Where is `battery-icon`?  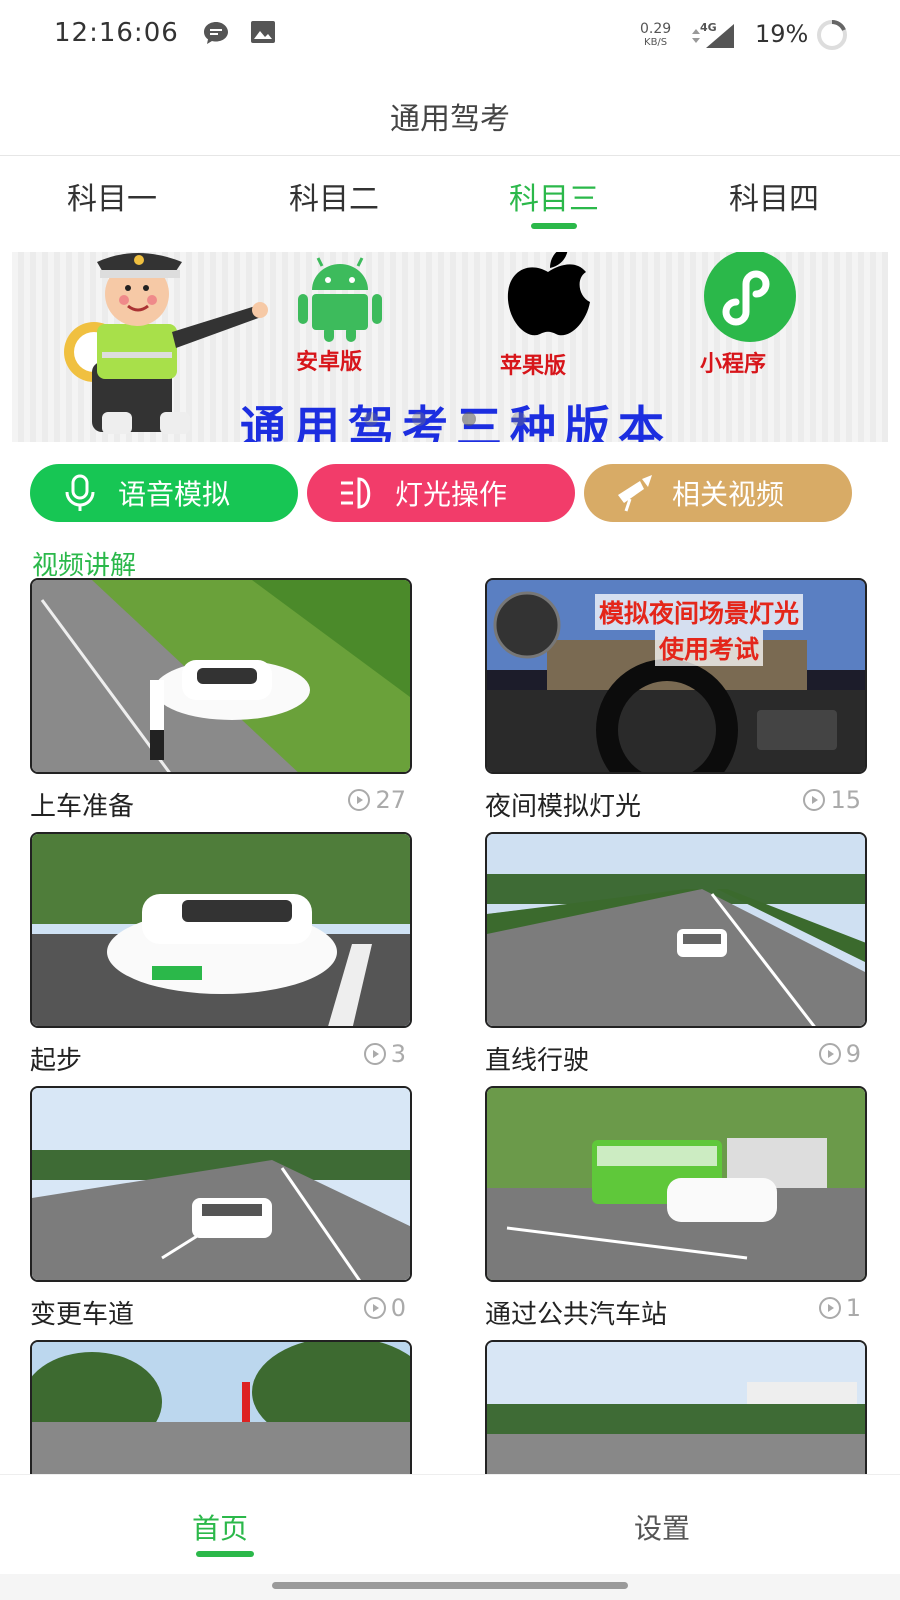
battery-icon is located at coordinates (832, 37).